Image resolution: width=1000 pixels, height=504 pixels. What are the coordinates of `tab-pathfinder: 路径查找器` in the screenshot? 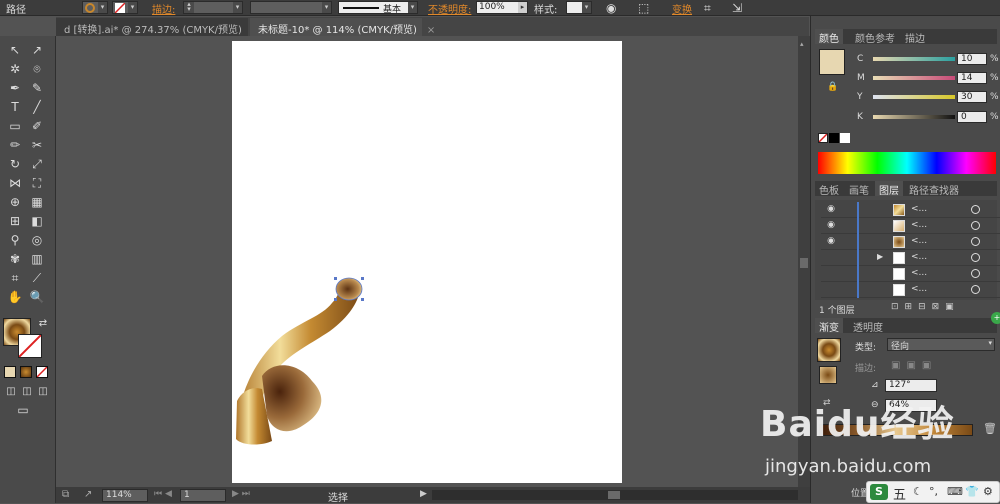 It's located at (934, 189).